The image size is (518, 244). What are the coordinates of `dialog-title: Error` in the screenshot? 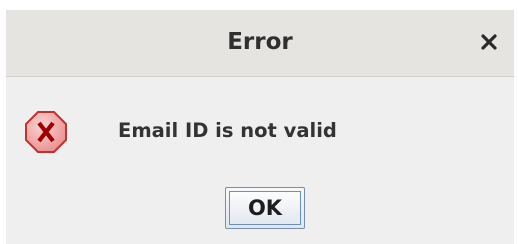 It's located at (260, 42).